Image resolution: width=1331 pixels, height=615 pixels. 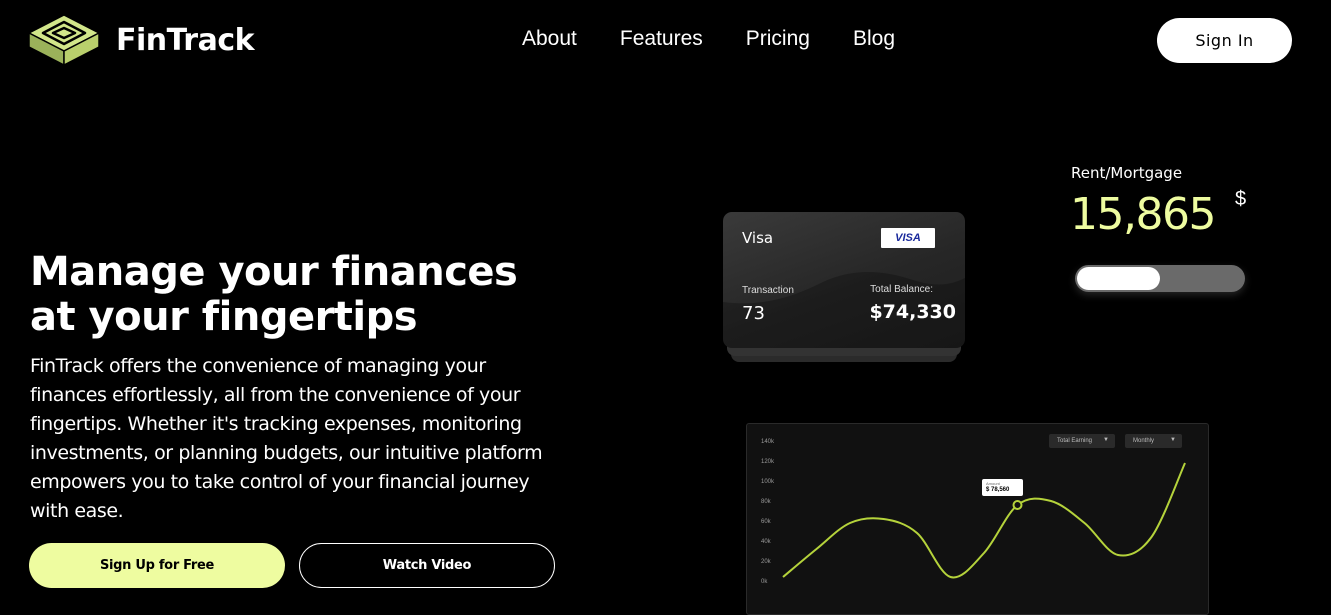 I want to click on nav-features: Features, so click(x=661, y=39).